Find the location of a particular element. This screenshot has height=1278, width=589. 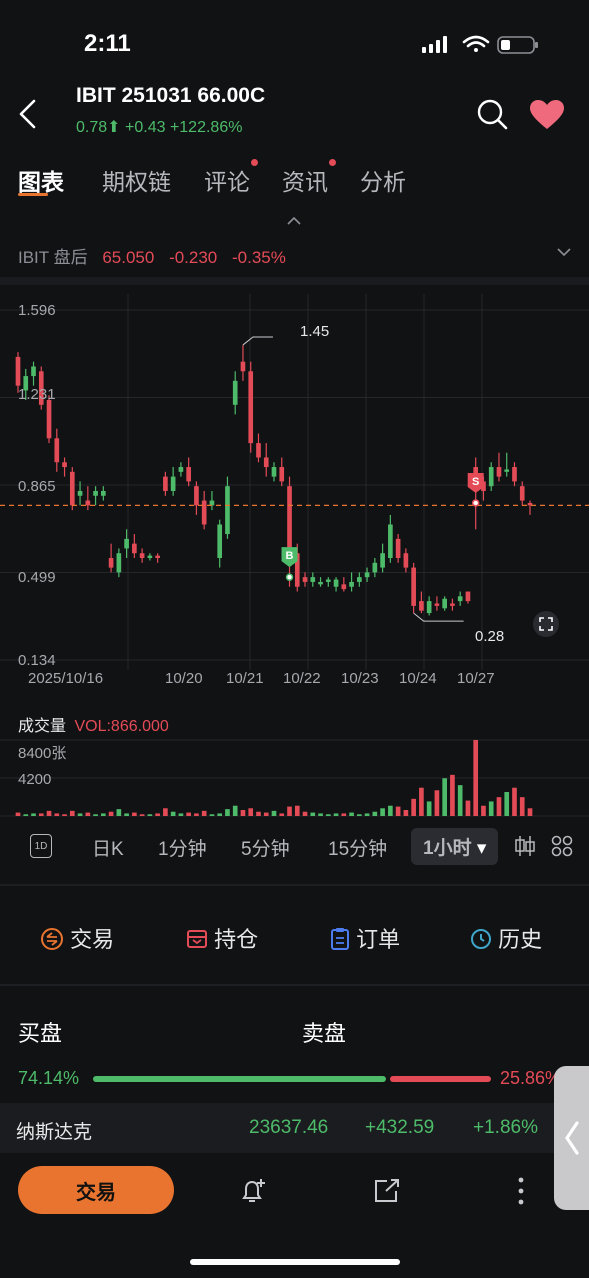

volume-value: VOL:866.000 is located at coordinates (121, 726).